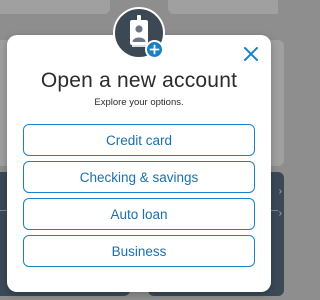 The width and height of the screenshot is (320, 300). I want to click on close-icon, so click(251, 54).